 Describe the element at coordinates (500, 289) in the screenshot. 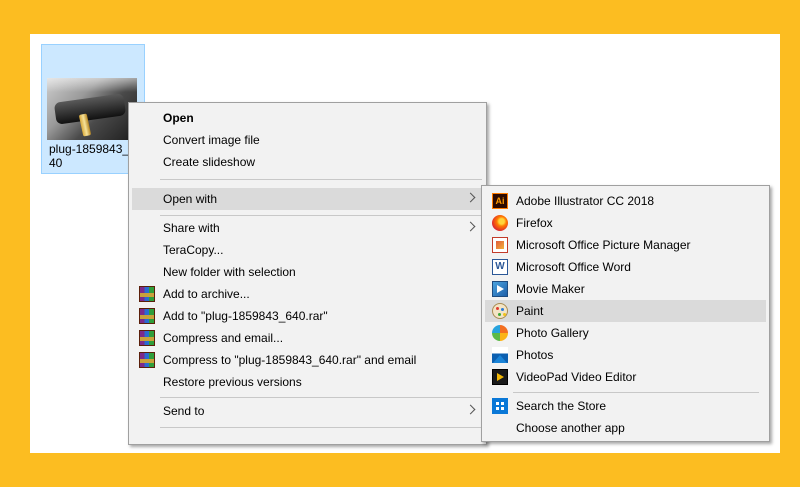

I see `movie-maker-icon` at that location.